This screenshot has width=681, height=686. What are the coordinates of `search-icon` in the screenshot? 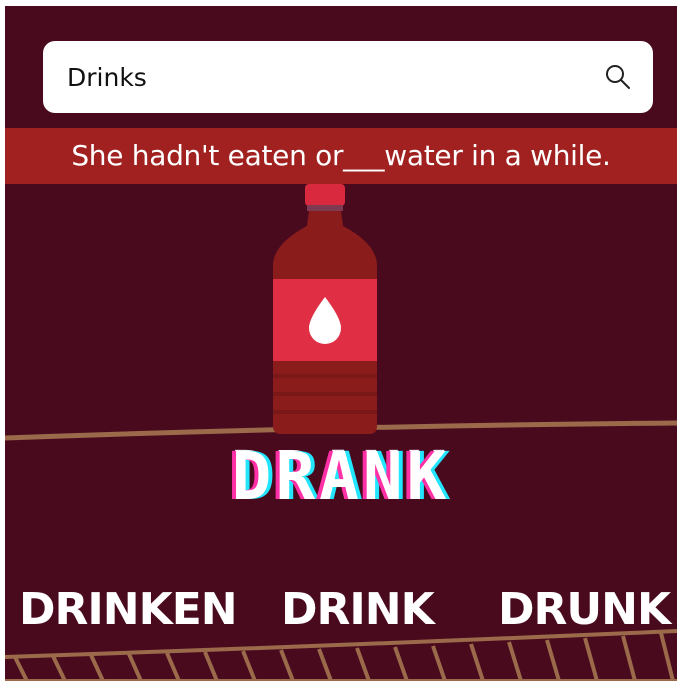 It's located at (618, 77).